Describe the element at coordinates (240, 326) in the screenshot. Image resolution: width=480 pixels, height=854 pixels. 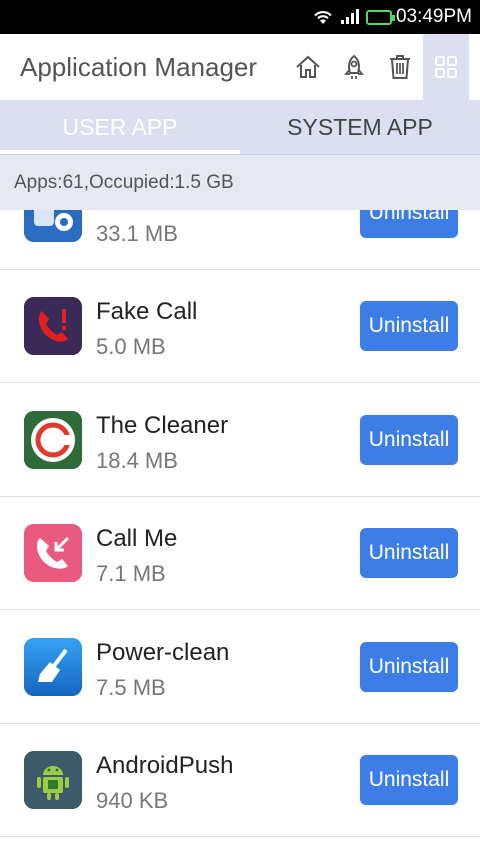
I see `list-item: Fake Call 5.0 MB Uninstall` at that location.